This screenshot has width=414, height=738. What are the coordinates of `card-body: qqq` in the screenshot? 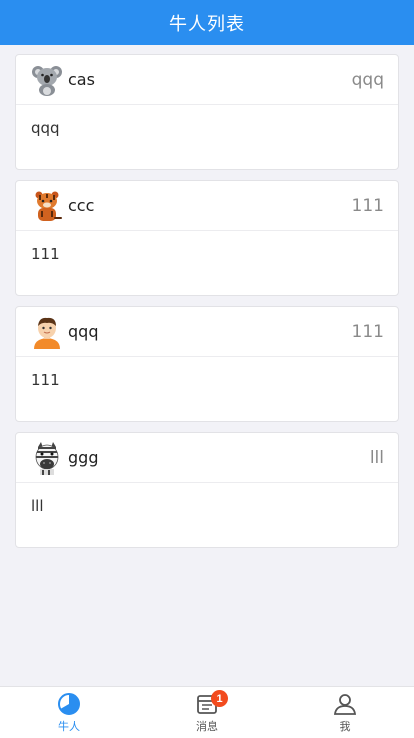 It's located at (45, 128).